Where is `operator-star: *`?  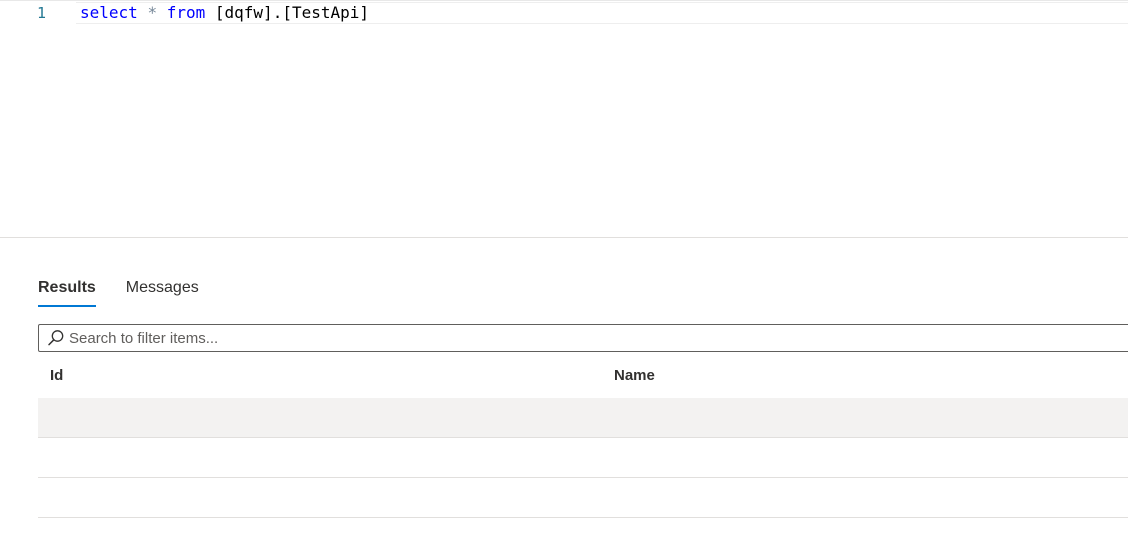 operator-star: * is located at coordinates (152, 12).